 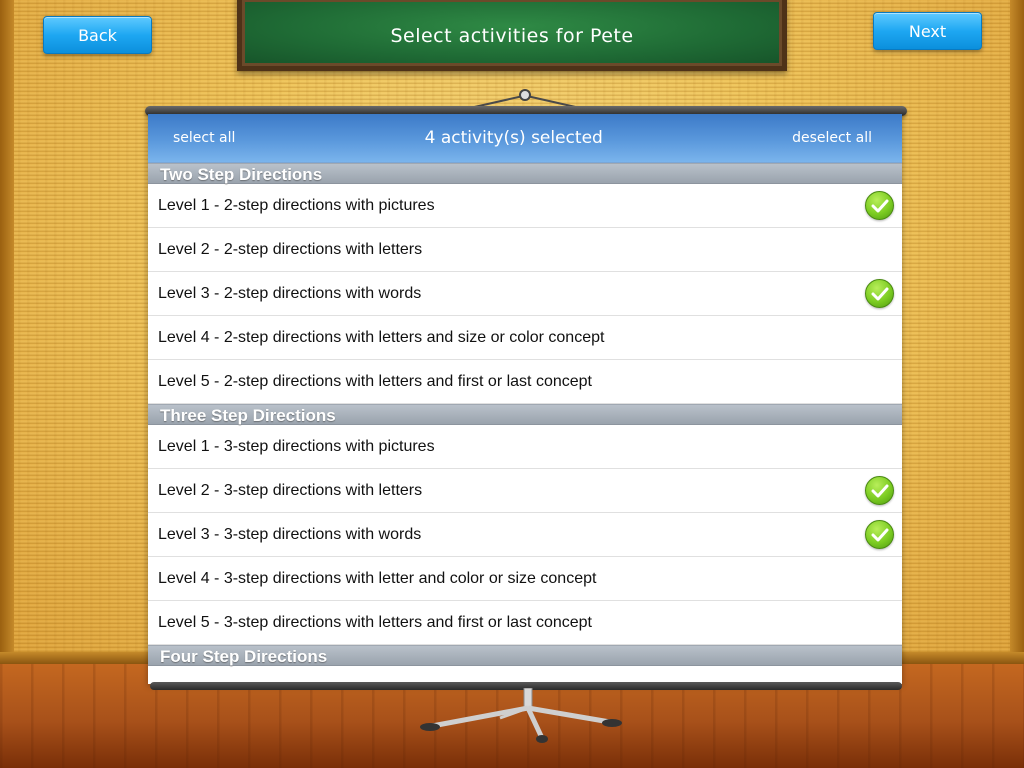 What do you see at coordinates (290, 249) in the screenshot?
I see `activity-label: Level 2 - 2-step directions with letters` at bounding box center [290, 249].